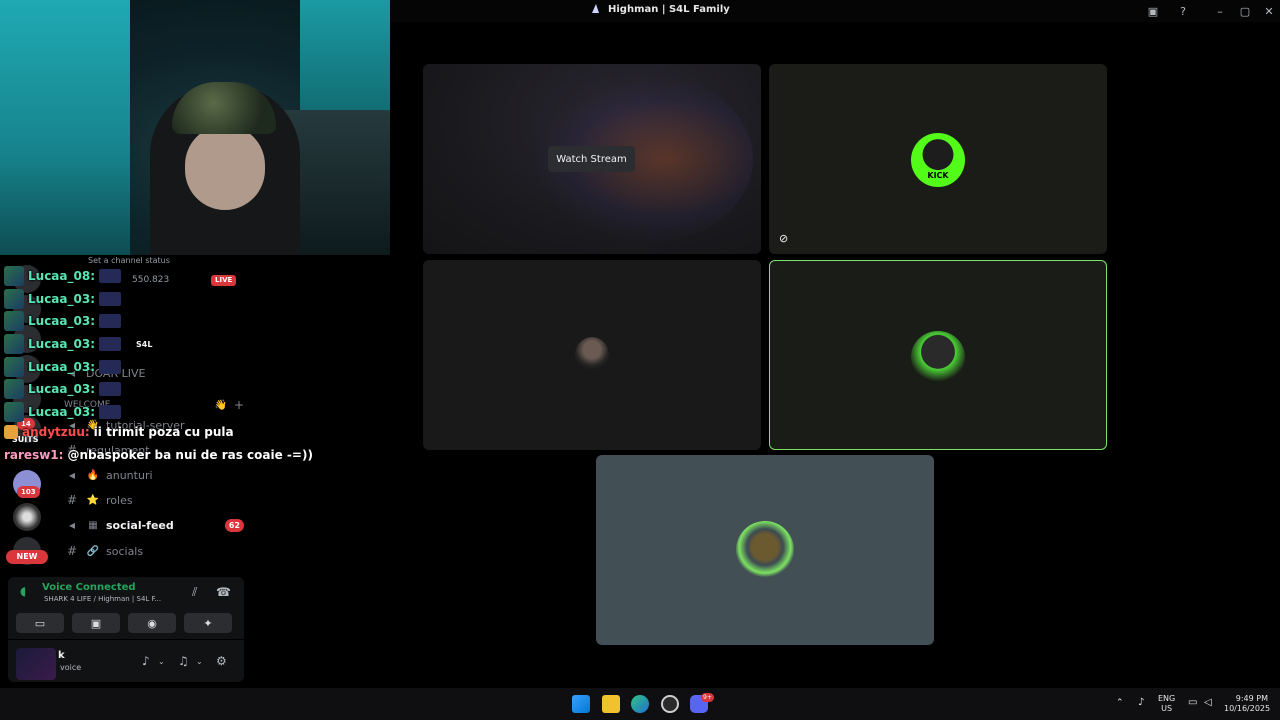 This screenshot has height=720, width=1280. Describe the element at coordinates (27, 557) in the screenshot. I see `new-badge: NEW` at that location.